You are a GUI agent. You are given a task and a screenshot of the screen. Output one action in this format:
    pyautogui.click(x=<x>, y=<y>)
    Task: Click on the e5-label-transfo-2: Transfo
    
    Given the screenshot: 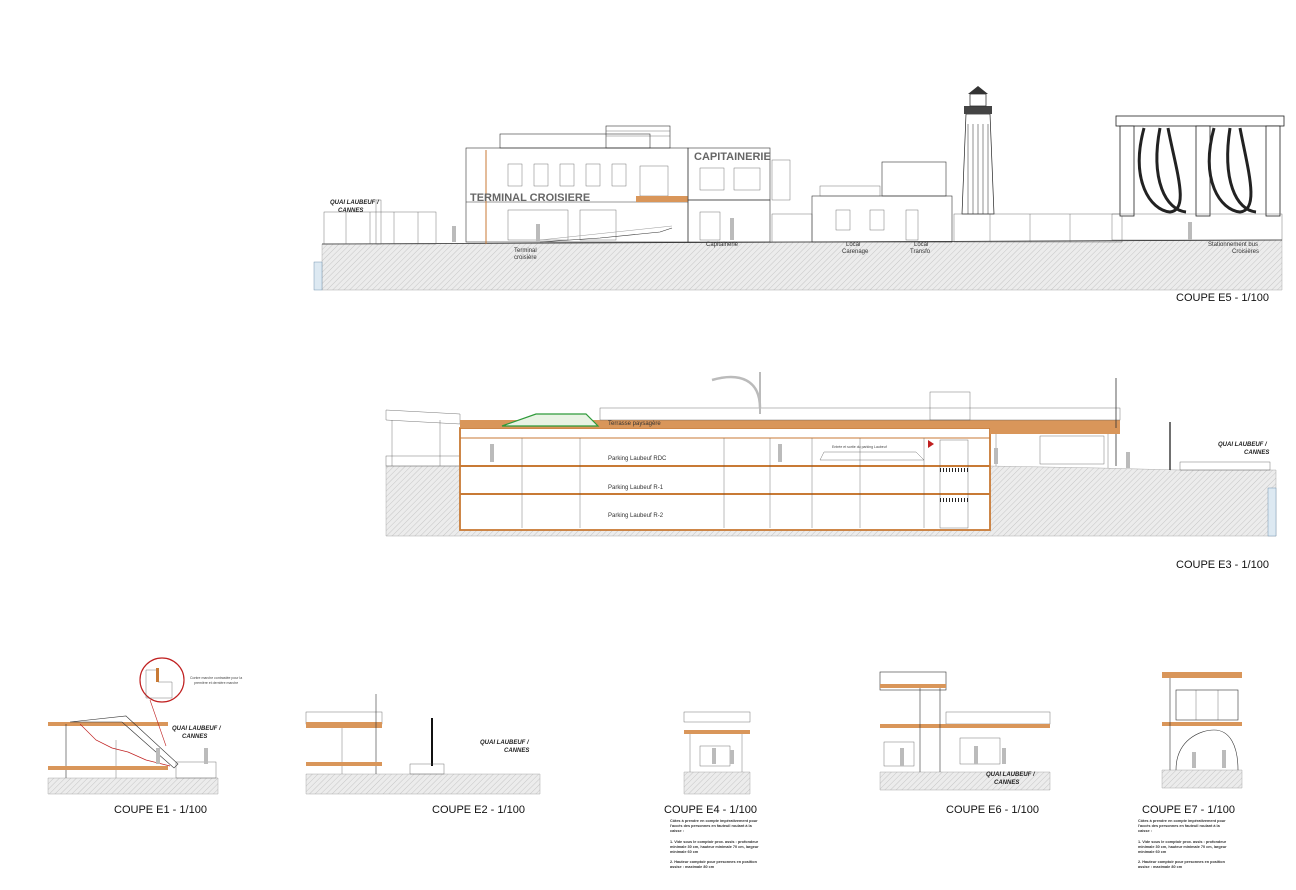 What is the action you would take?
    pyautogui.click(x=920, y=252)
    